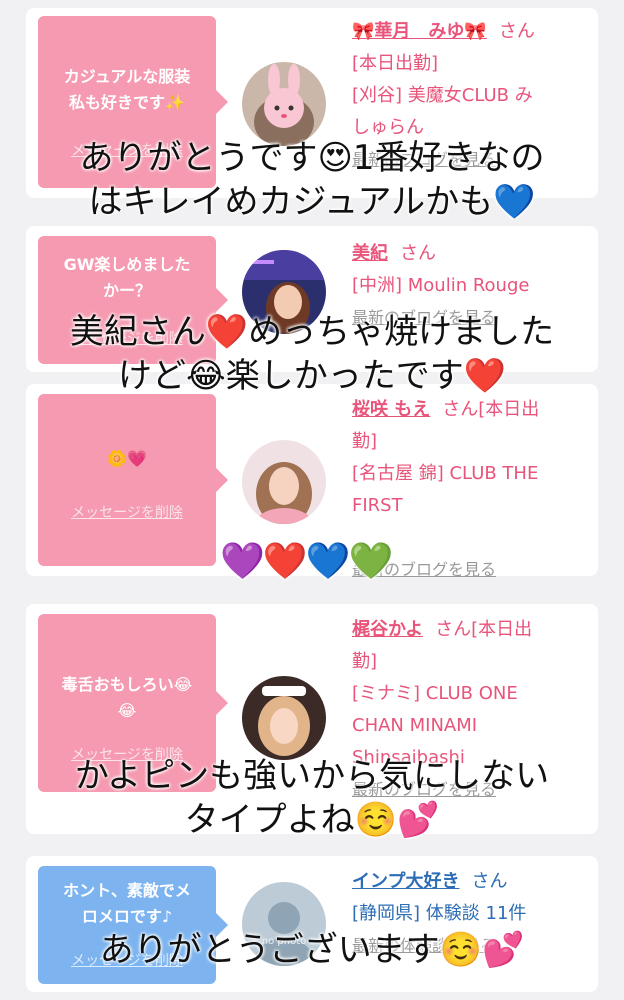 The image size is (624, 1000). Describe the element at coordinates (391, 409) in the screenshot. I see `profile-name-link: 桜咲 もえ` at that location.